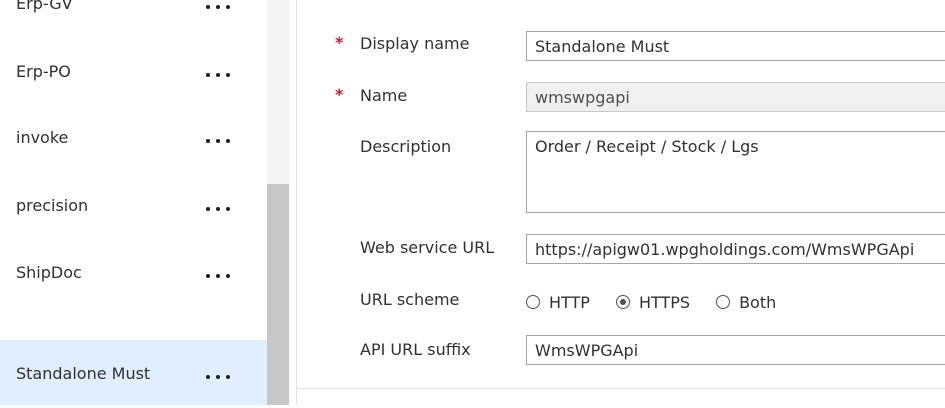  What do you see at coordinates (735, 350) in the screenshot?
I see `api-url-suffix-input` at bounding box center [735, 350].